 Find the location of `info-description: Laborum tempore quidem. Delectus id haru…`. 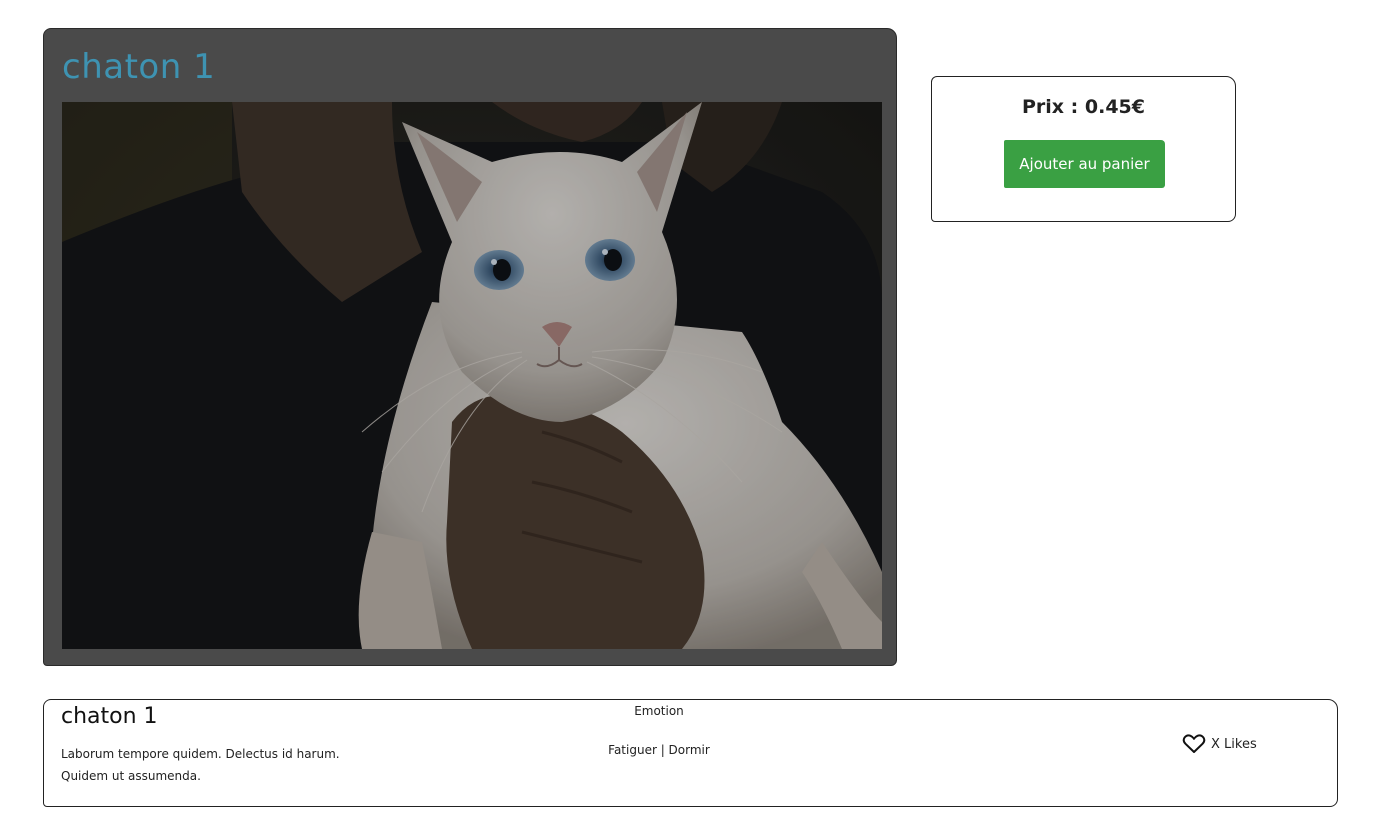

info-description: Laborum tempore quidem. Delectus id haru… is located at coordinates (200, 765).